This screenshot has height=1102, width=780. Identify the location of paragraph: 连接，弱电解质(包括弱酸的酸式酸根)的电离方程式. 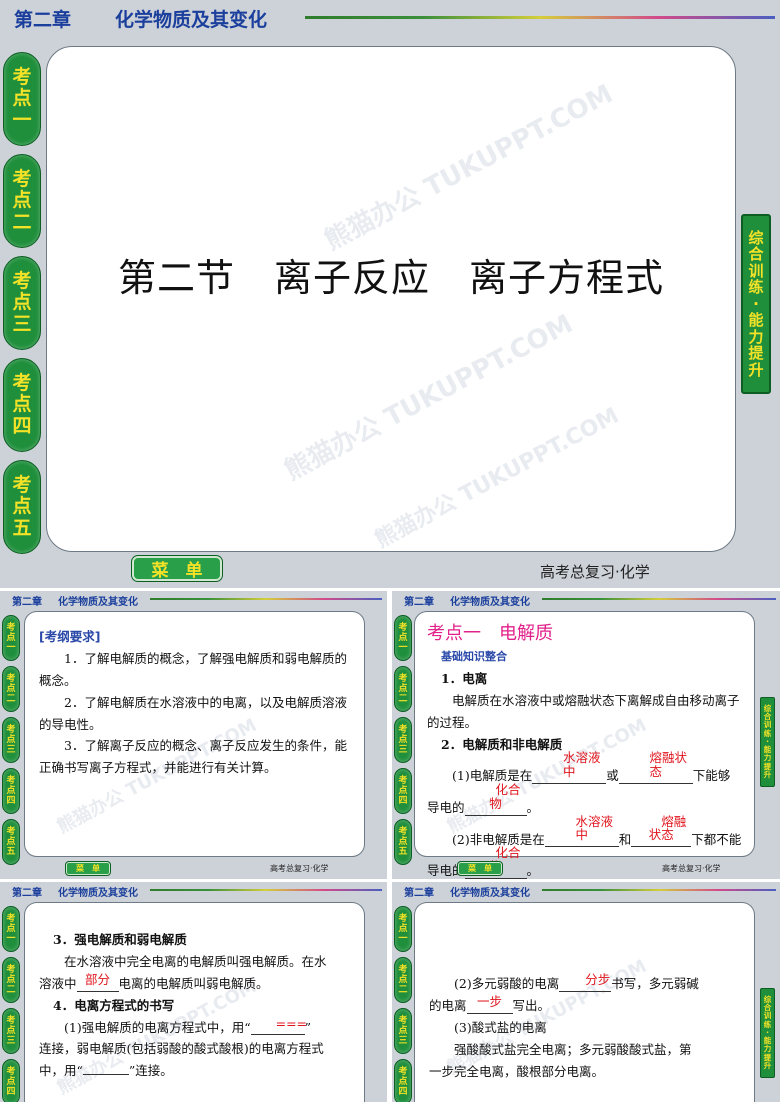
(181, 1049).